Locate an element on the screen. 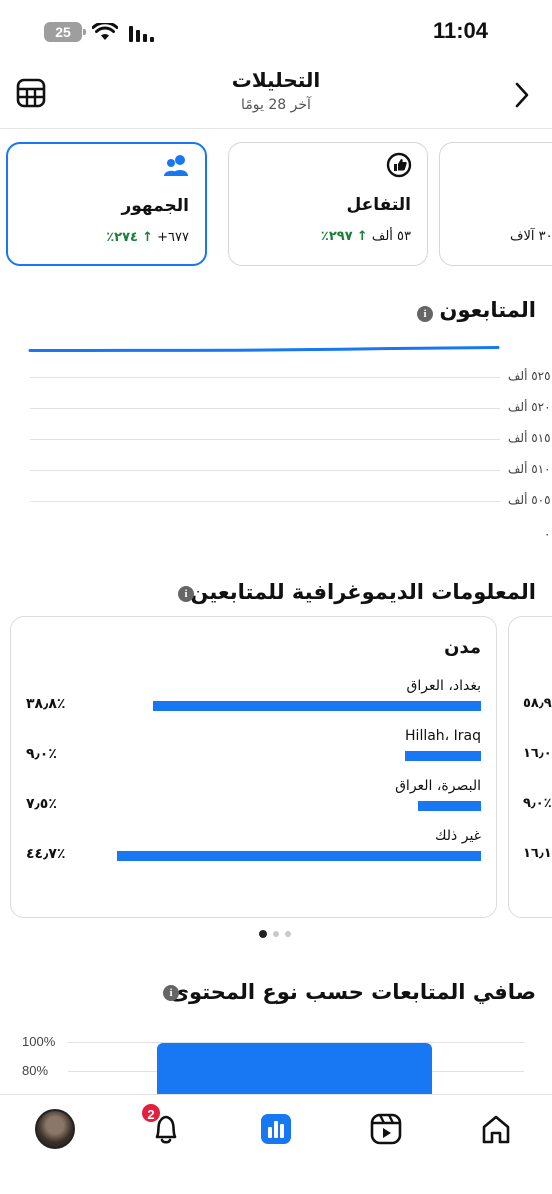  cities-card-title: مدن is located at coordinates (462, 647).